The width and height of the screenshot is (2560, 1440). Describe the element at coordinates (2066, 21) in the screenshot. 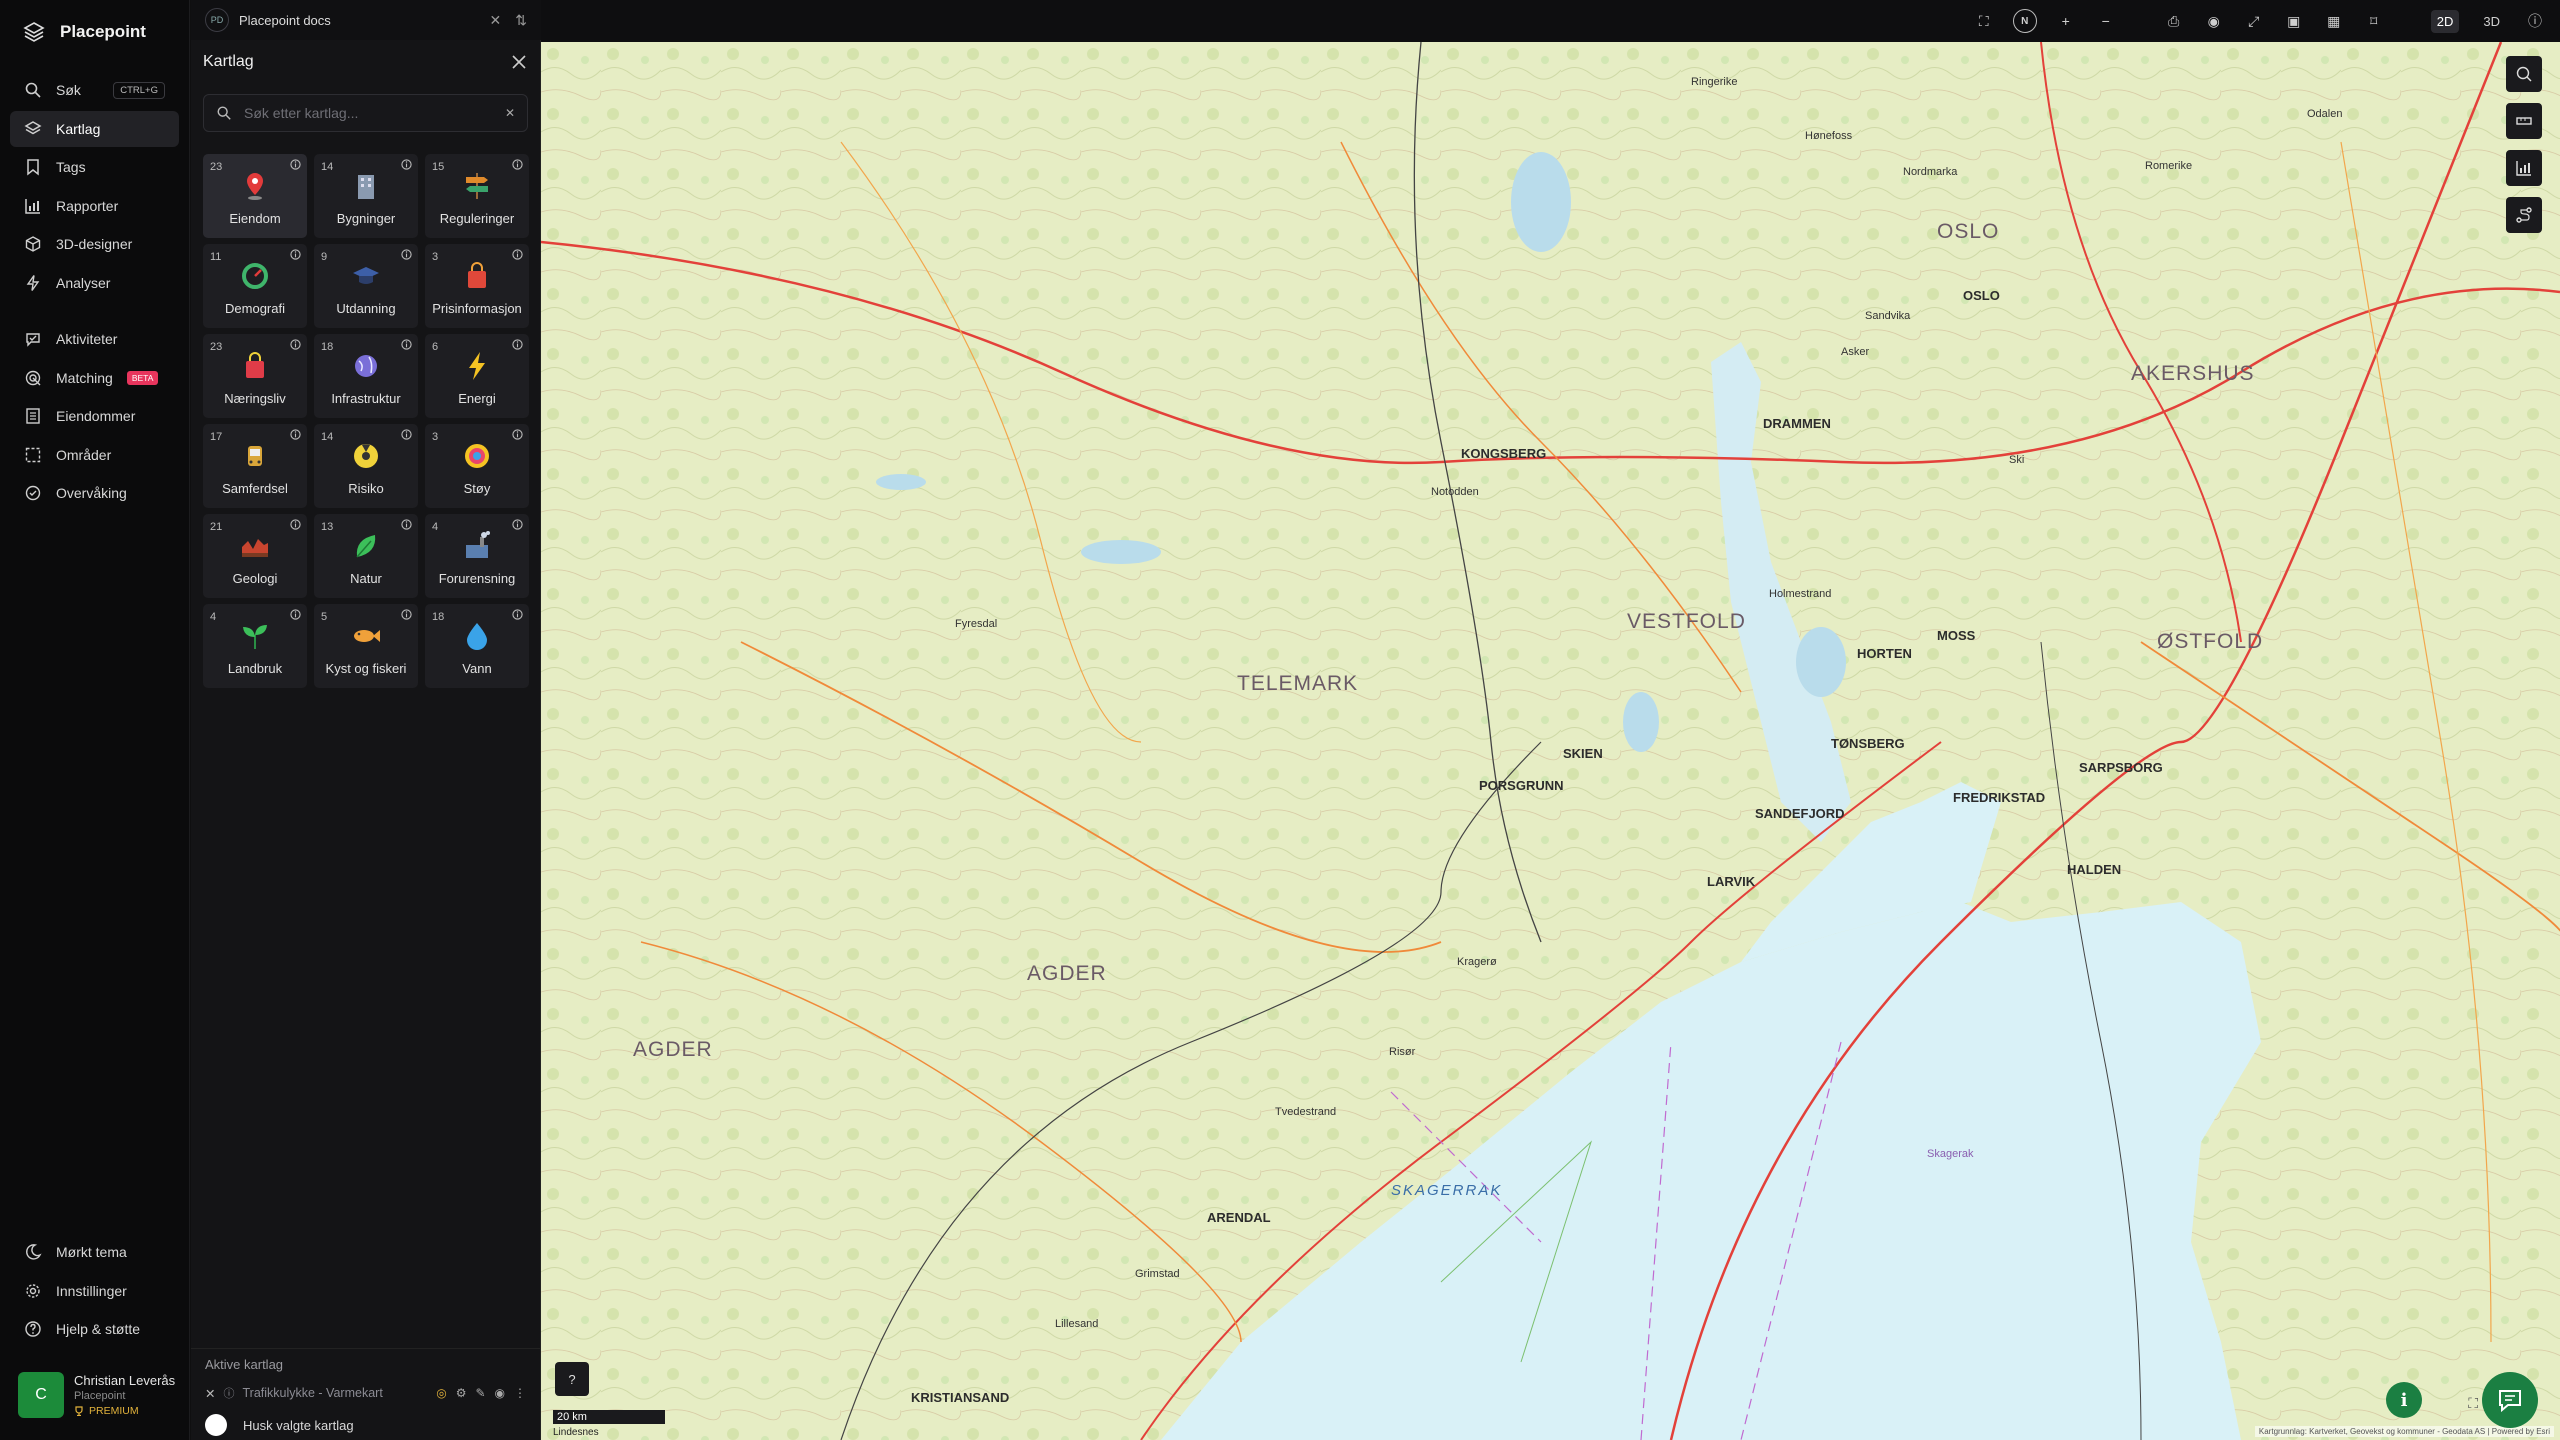

I see `zoom-in-icon: +` at that location.